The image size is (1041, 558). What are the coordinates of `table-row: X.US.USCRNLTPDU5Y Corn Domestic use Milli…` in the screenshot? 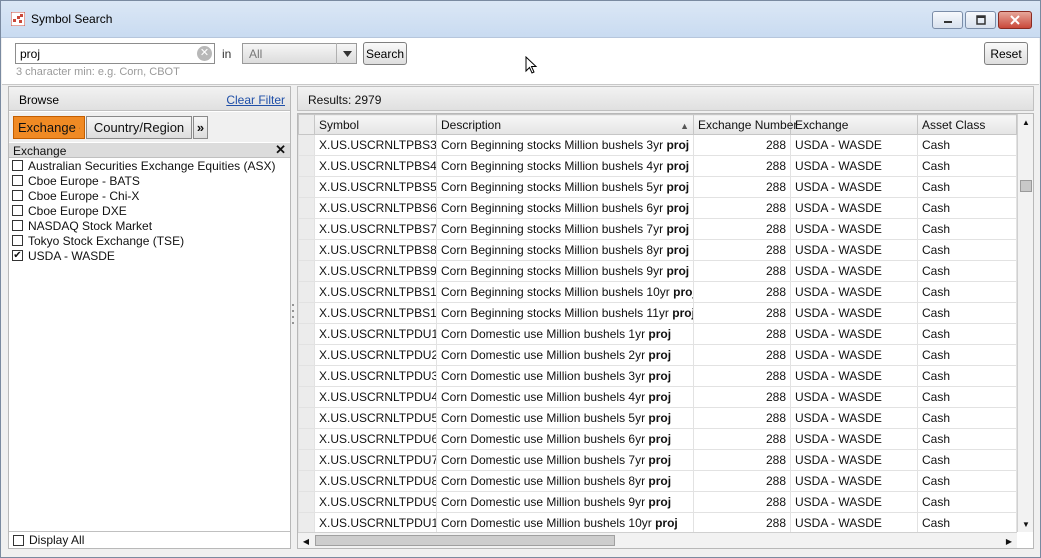 It's located at (657, 418).